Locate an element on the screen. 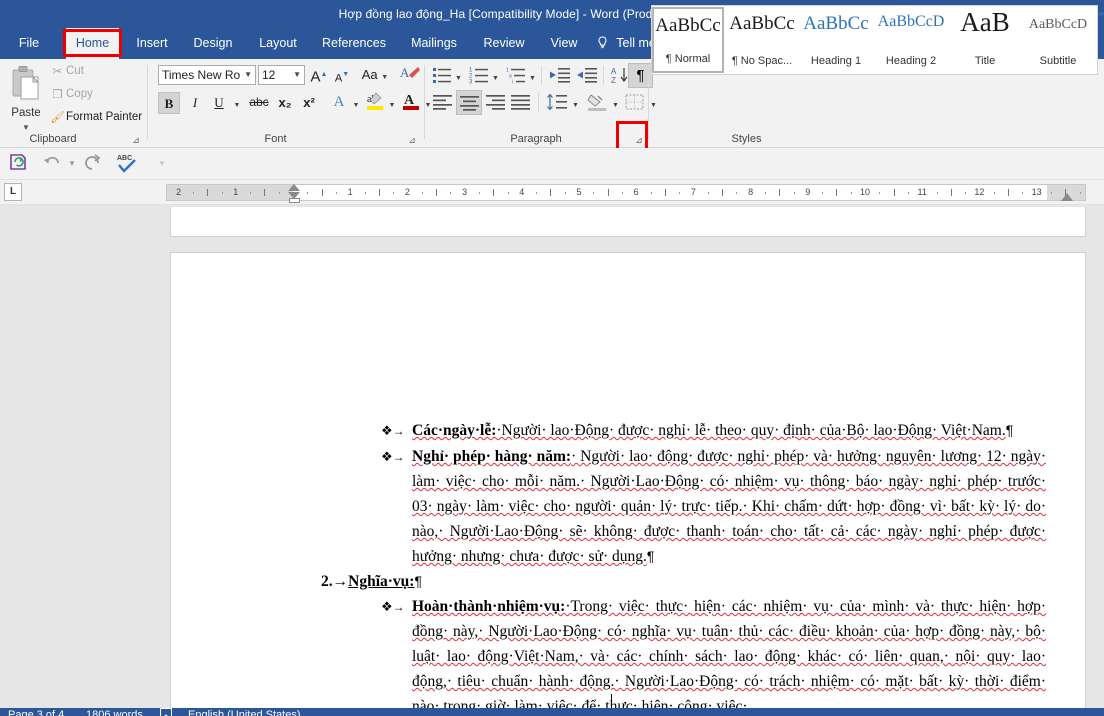  align-center-button is located at coordinates (469, 102).